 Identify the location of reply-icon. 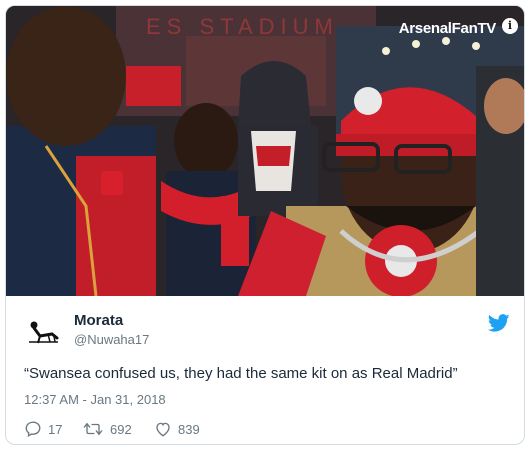
(33, 429).